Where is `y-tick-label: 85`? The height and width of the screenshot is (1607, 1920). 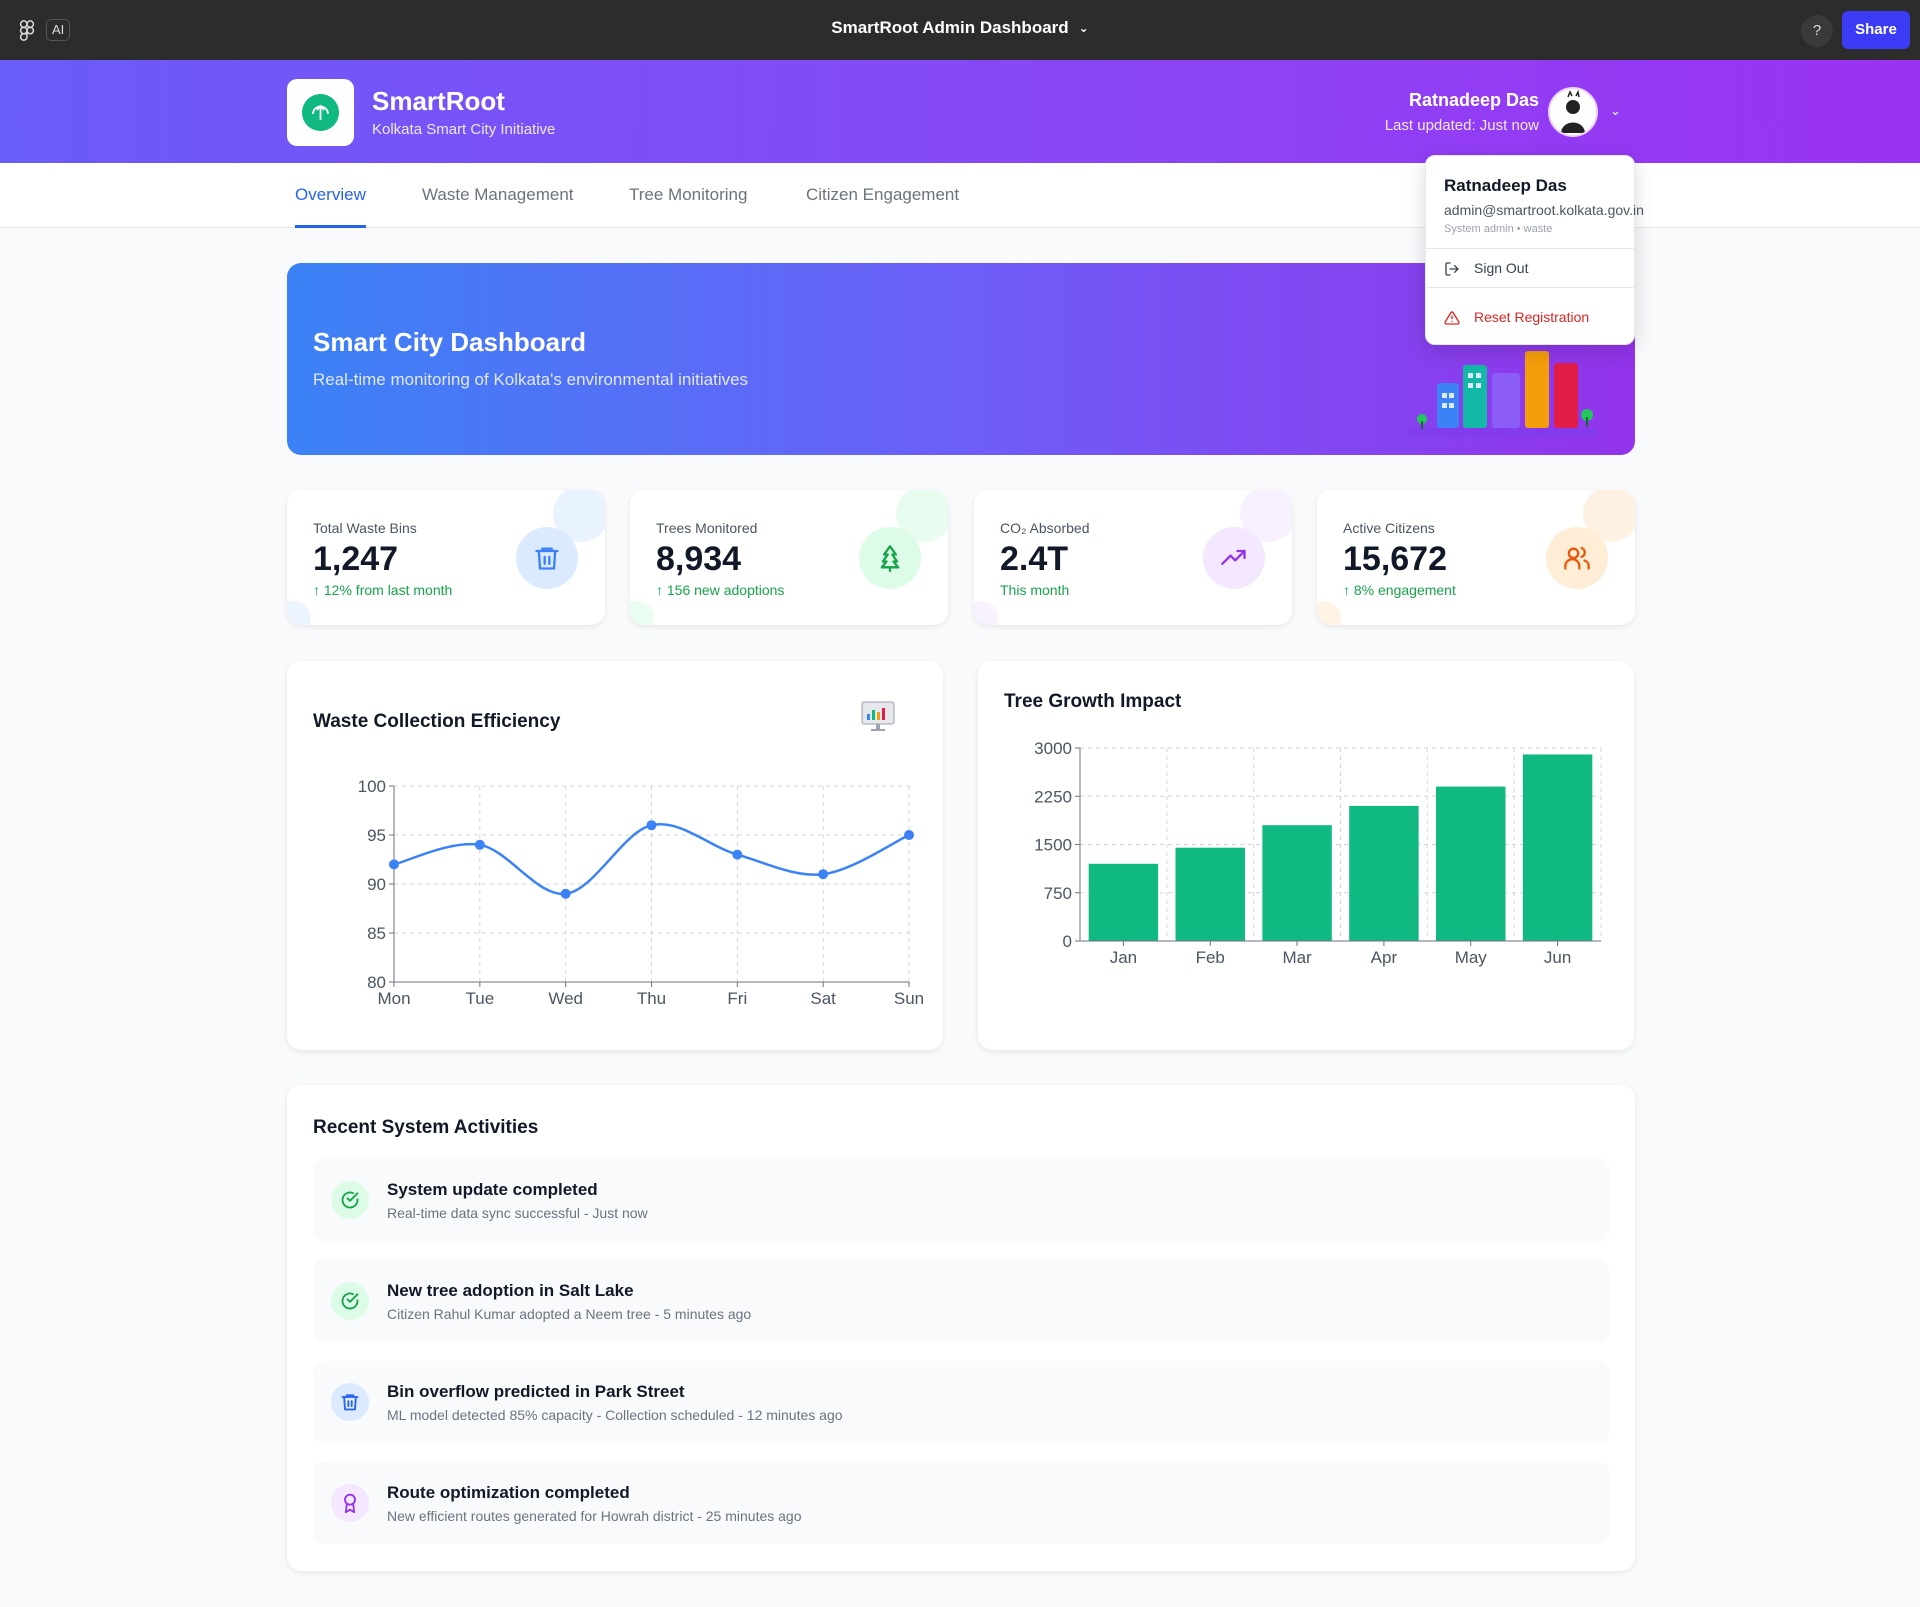
y-tick-label: 85 is located at coordinates (376, 933).